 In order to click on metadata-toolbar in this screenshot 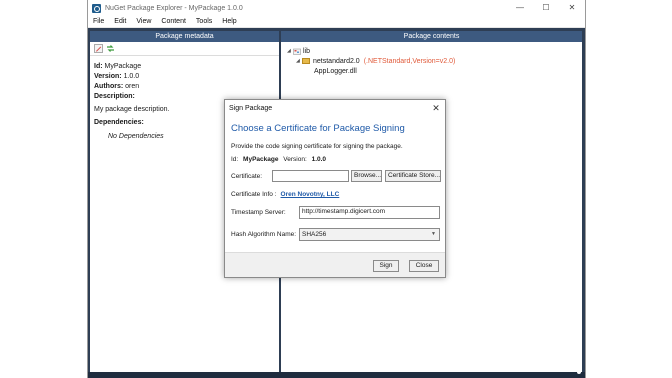, I will do `click(184, 49)`.